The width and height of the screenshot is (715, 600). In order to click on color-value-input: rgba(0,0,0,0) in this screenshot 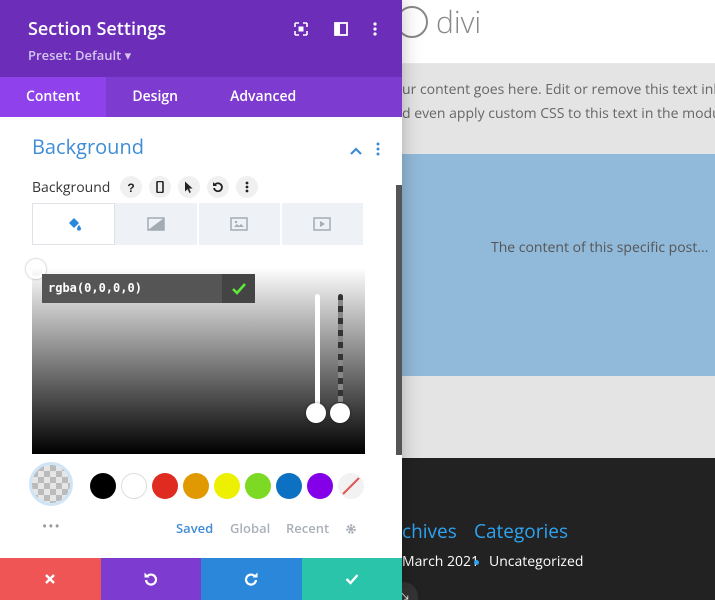, I will do `click(132, 288)`.